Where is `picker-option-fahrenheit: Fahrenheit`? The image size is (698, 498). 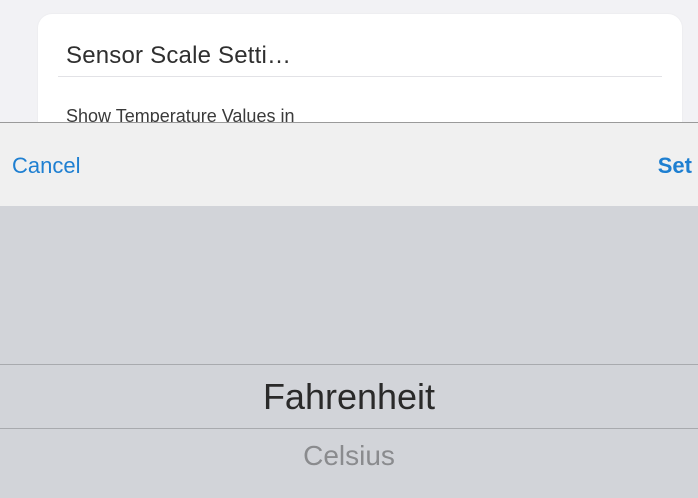
picker-option-fahrenheit: Fahrenheit is located at coordinates (349, 397).